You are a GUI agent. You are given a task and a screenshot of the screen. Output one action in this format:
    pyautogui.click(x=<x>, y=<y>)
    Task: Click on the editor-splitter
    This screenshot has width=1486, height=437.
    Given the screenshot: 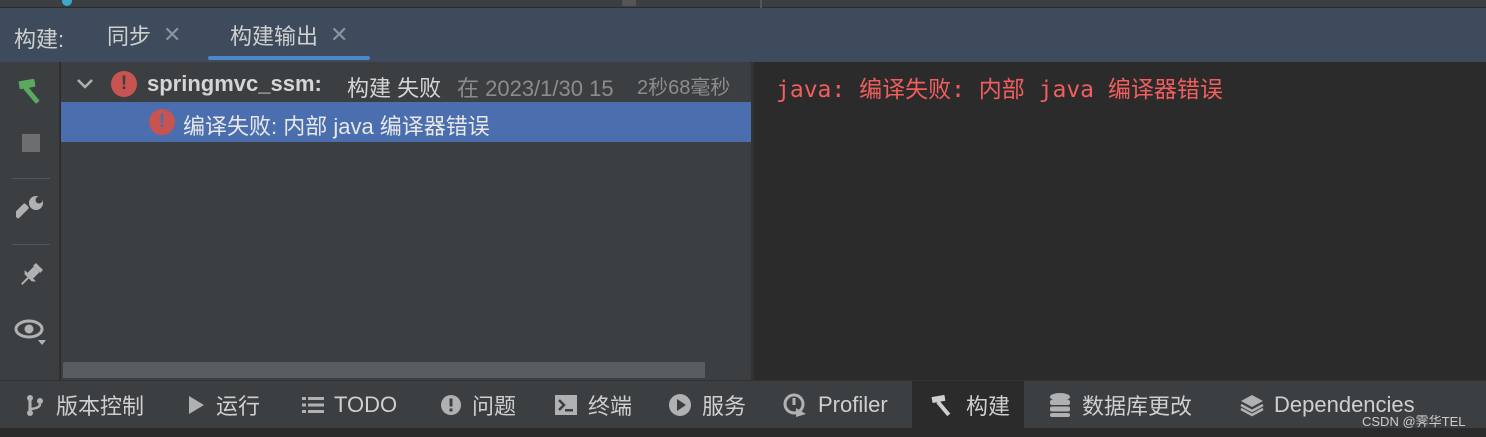 What is the action you would take?
    pyautogui.click(x=761, y=4)
    